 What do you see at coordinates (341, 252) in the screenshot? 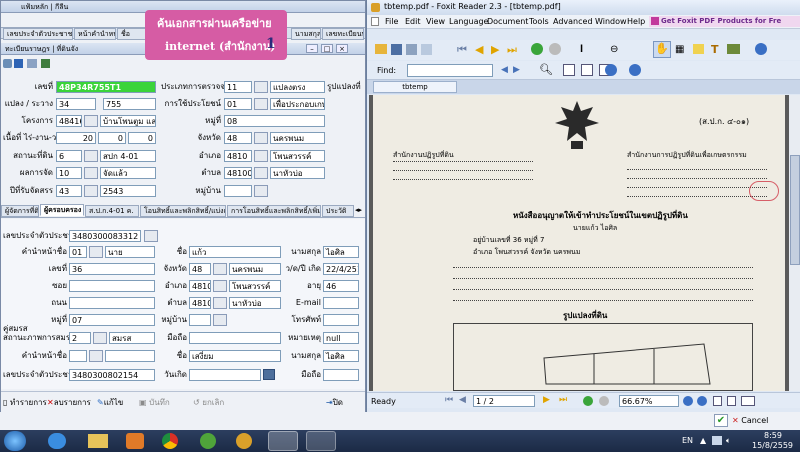
I see `lastname-field: ไอศิล` at bounding box center [341, 252].